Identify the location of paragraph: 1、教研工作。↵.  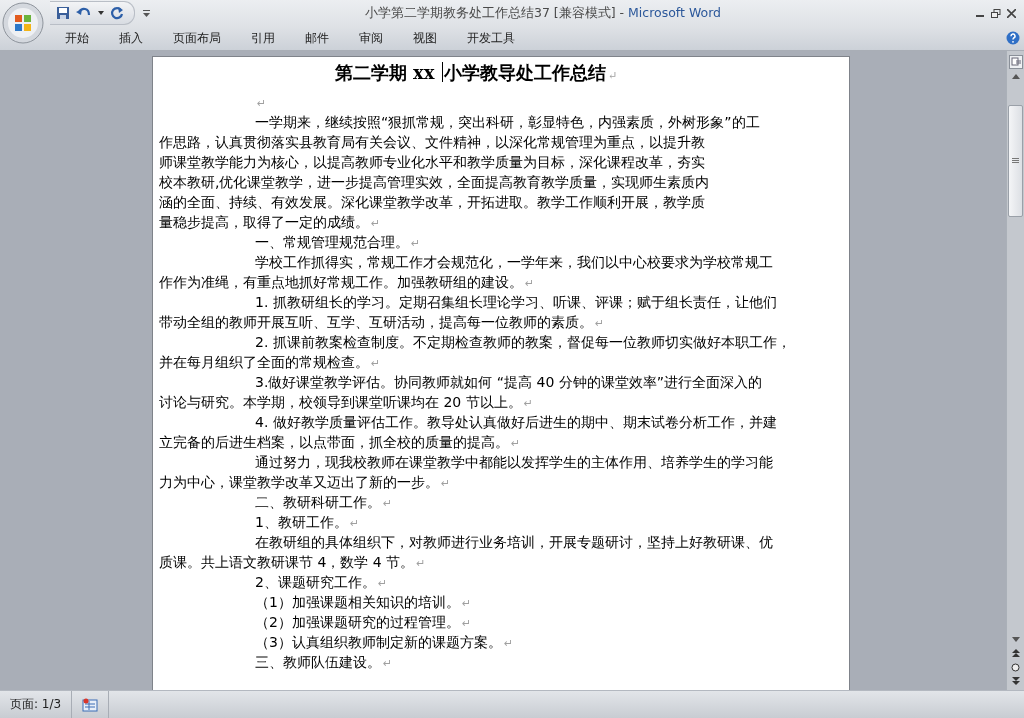
(307, 522).